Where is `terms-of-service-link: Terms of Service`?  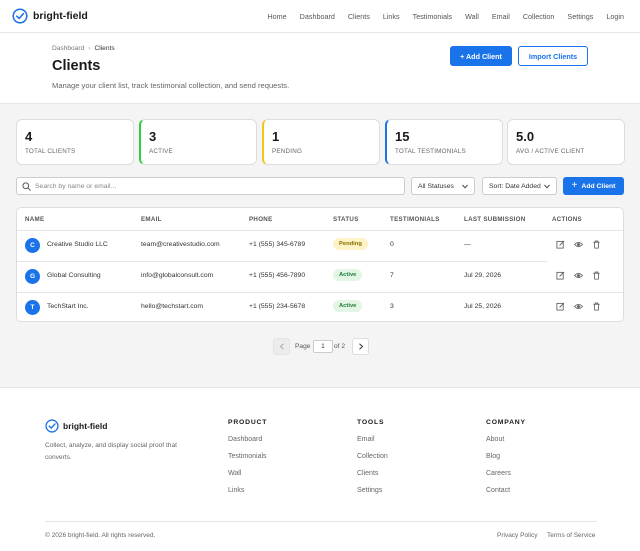 terms-of-service-link: Terms of Service is located at coordinates (571, 535).